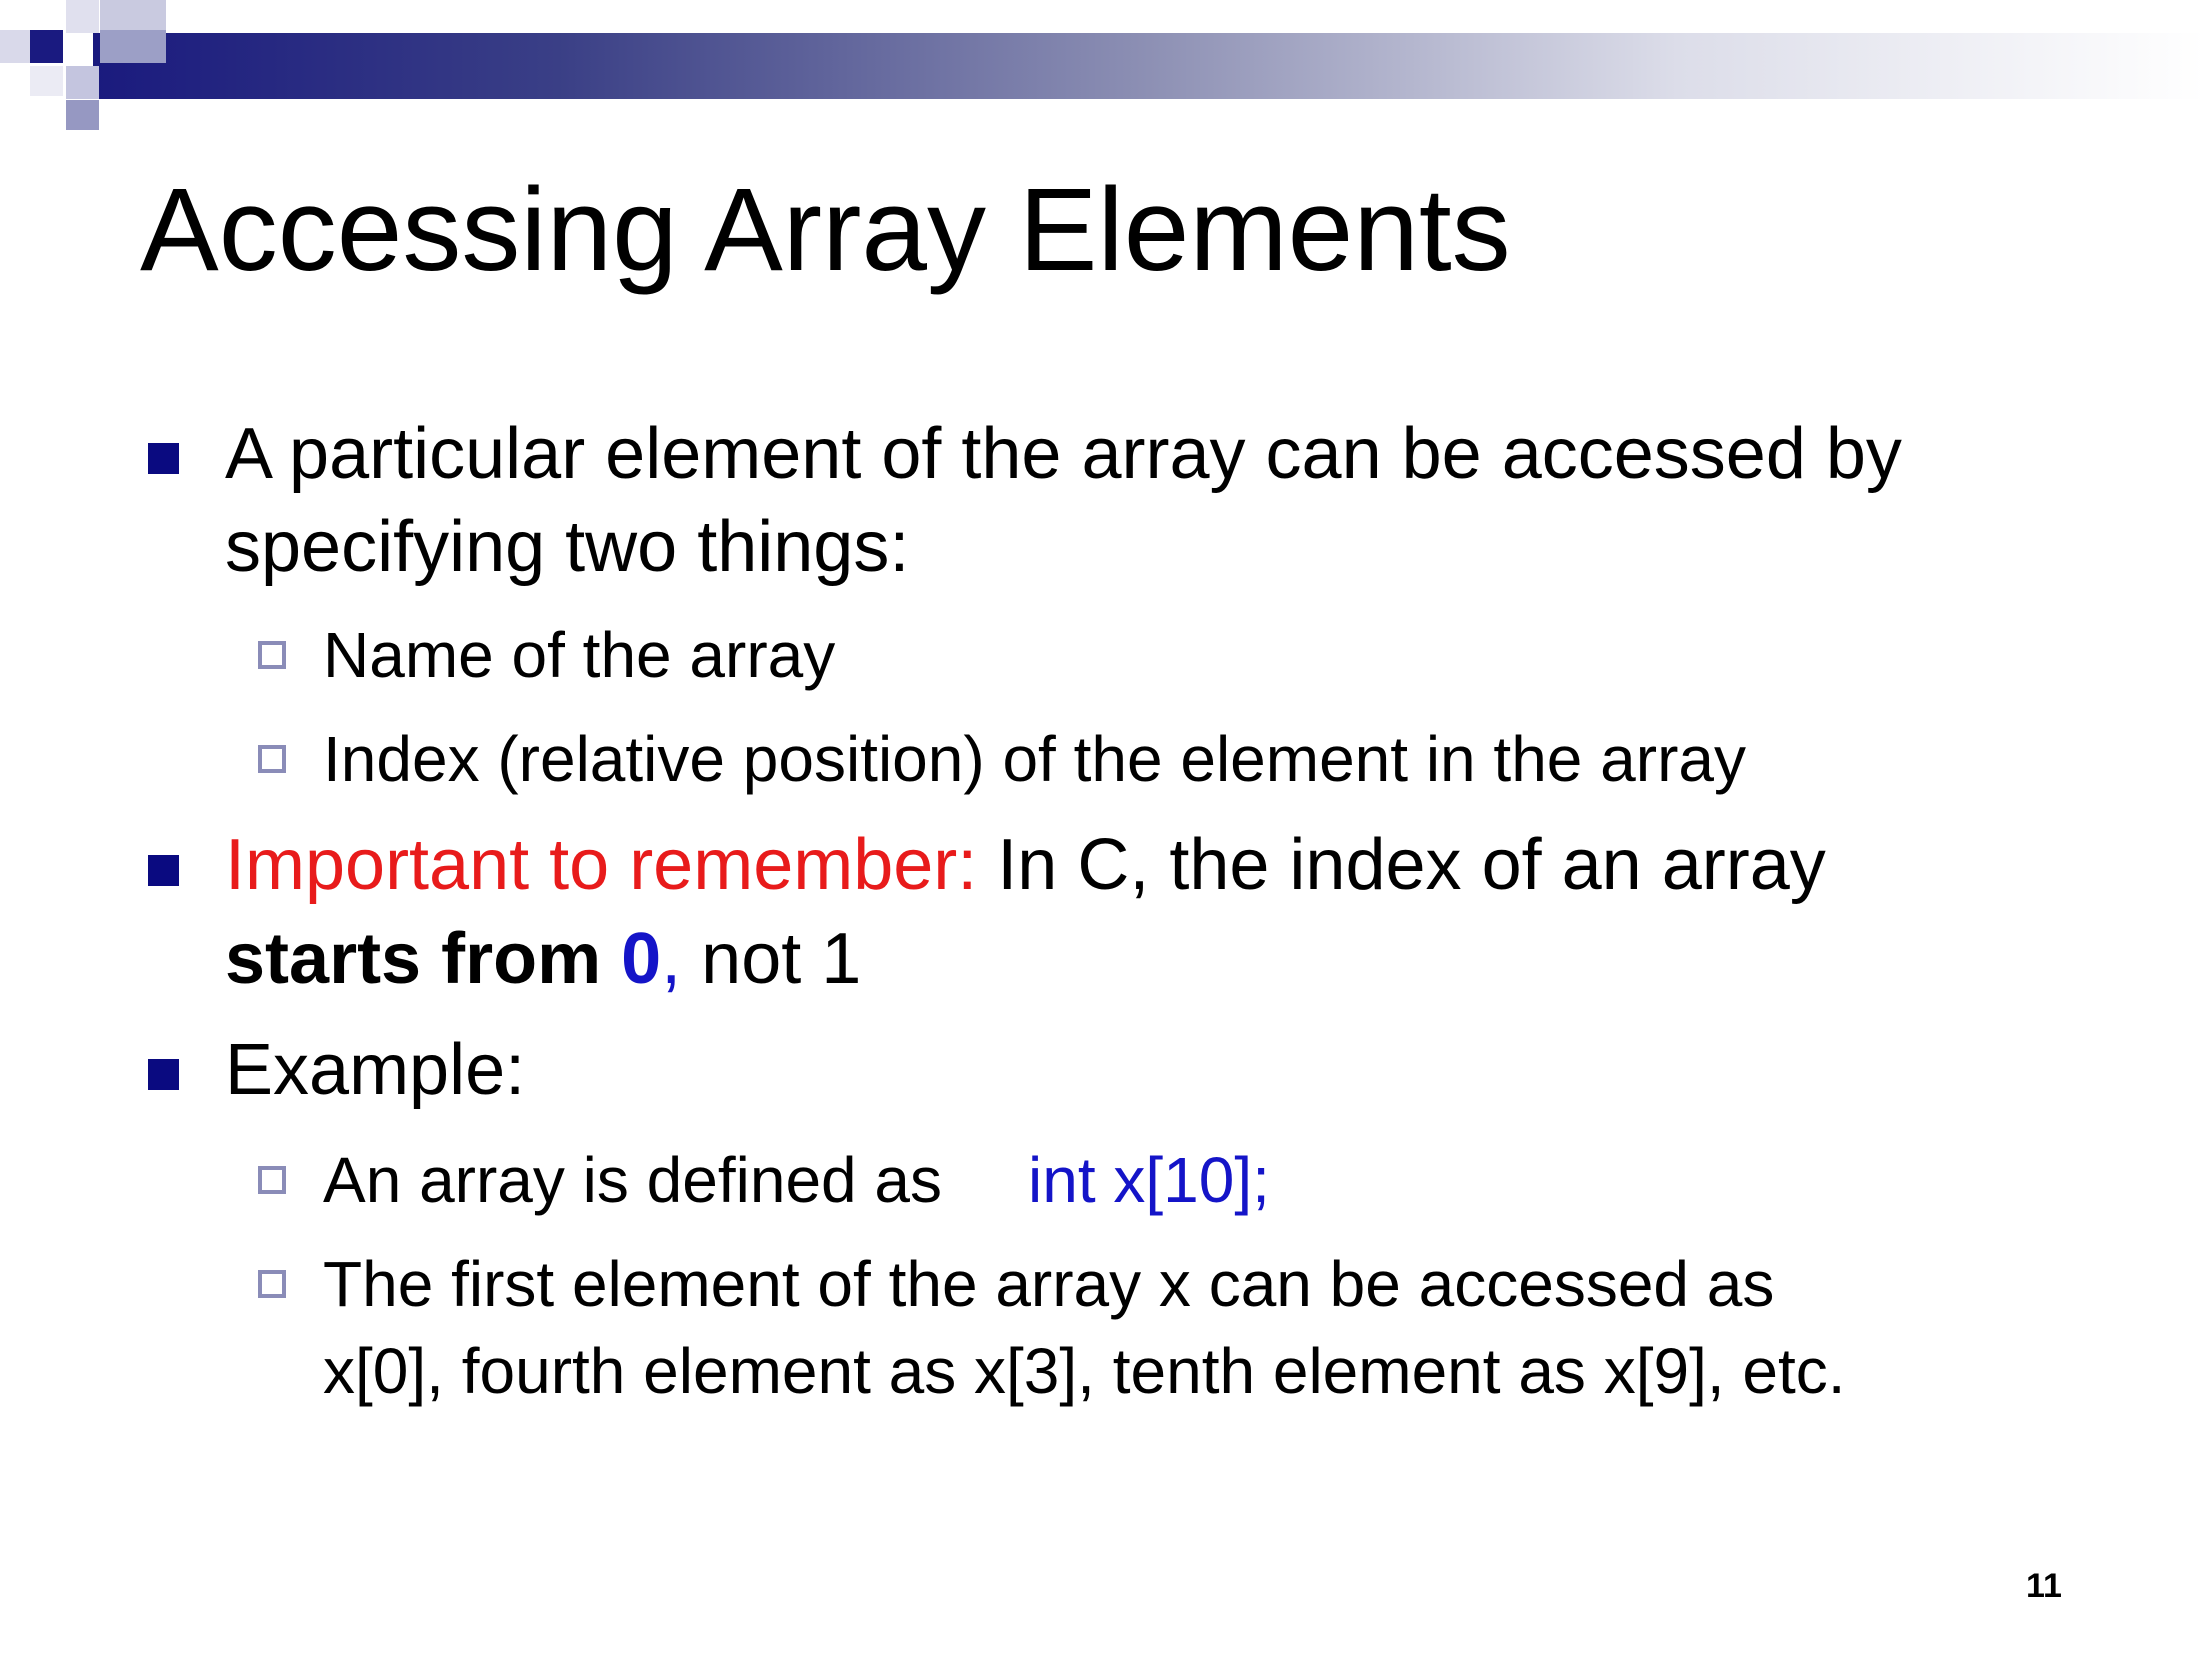  Describe the element at coordinates (375, 1070) in the screenshot. I see `bullet-text: Example:` at that location.